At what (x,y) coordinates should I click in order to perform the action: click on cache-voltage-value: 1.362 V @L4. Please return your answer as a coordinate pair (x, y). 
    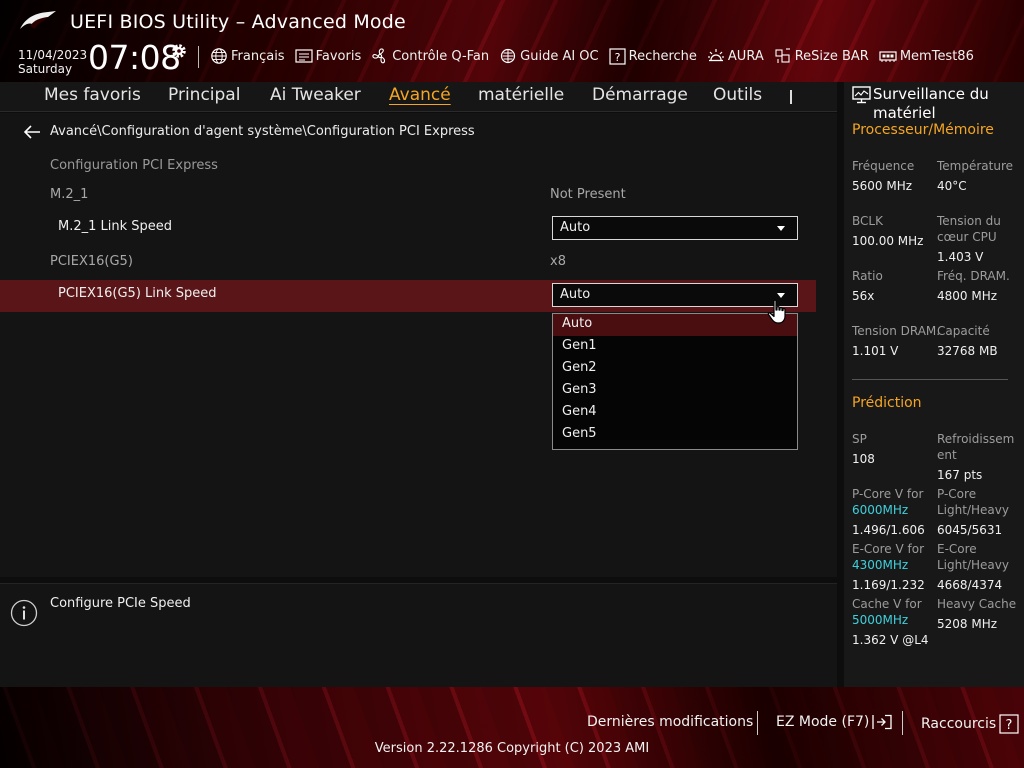
    Looking at the image, I should click on (890, 640).